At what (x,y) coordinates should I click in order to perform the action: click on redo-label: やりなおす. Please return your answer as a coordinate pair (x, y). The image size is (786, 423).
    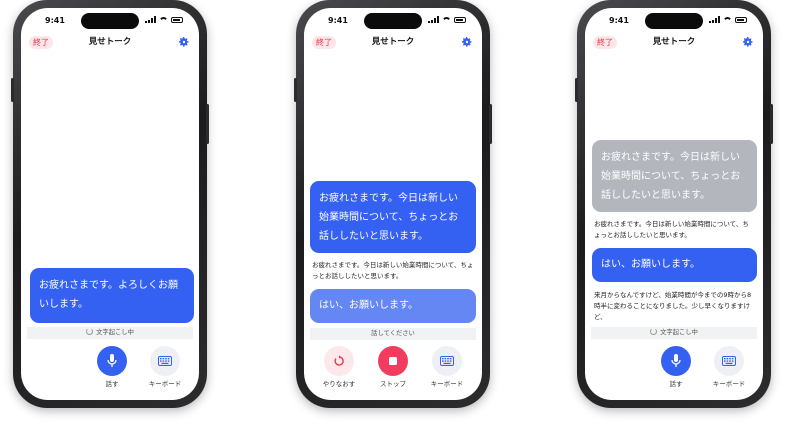
    Looking at the image, I should click on (339, 384).